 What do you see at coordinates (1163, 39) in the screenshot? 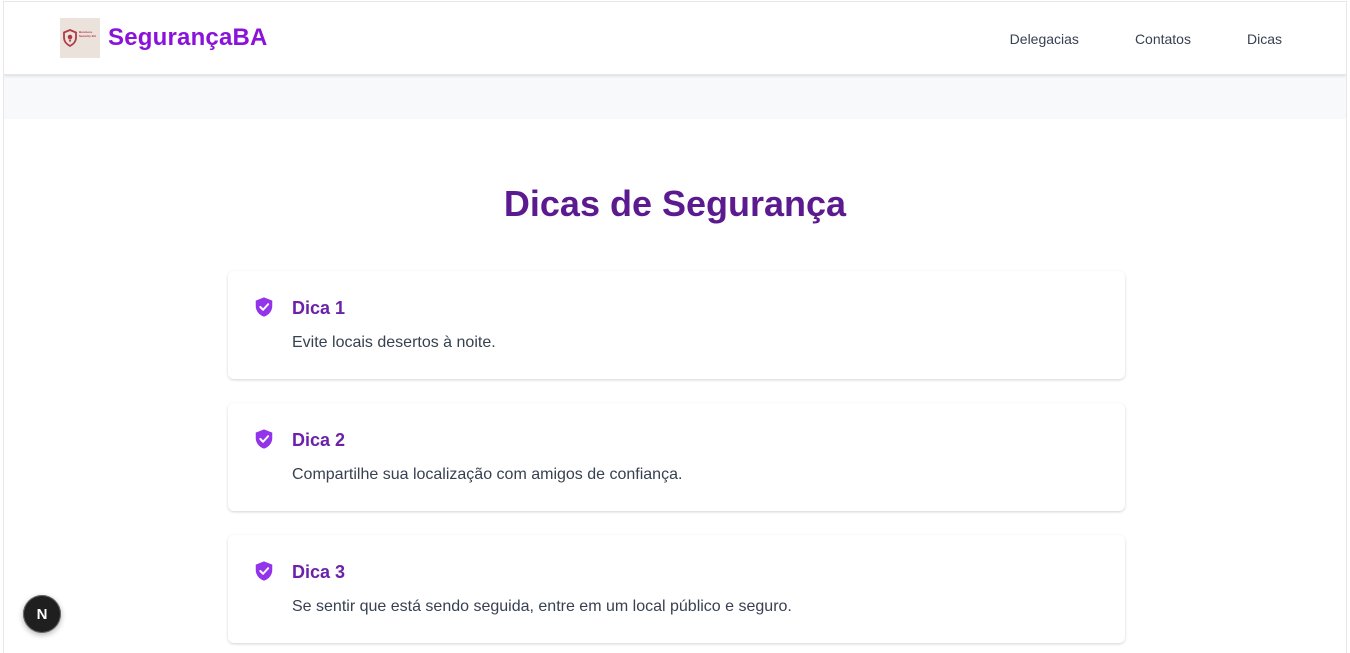
I see `nav-link-contatos: Contatos` at bounding box center [1163, 39].